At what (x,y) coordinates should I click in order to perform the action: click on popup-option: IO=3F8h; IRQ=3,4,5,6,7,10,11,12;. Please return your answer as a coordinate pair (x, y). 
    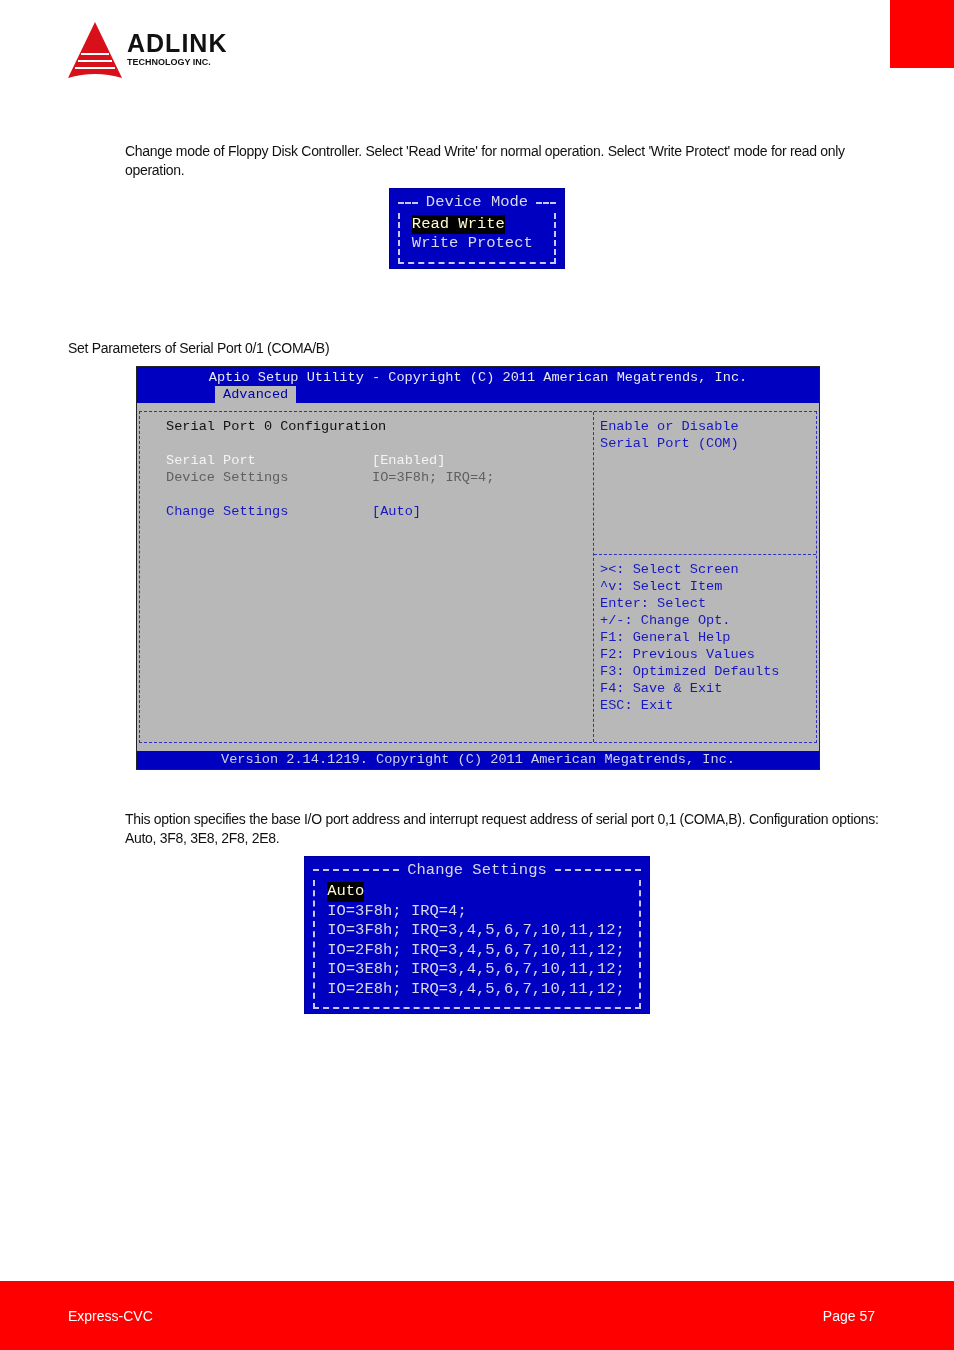
    Looking at the image, I should click on (476, 931).